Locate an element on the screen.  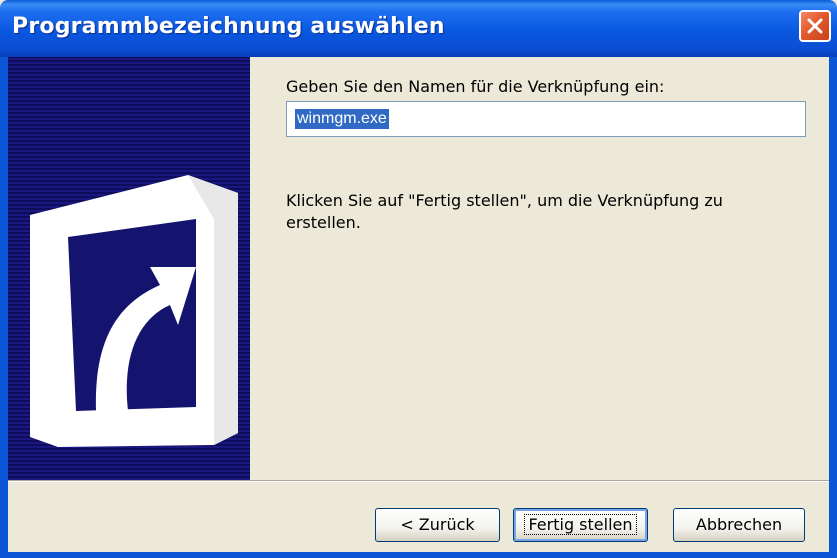
close-icon is located at coordinates (815, 26).